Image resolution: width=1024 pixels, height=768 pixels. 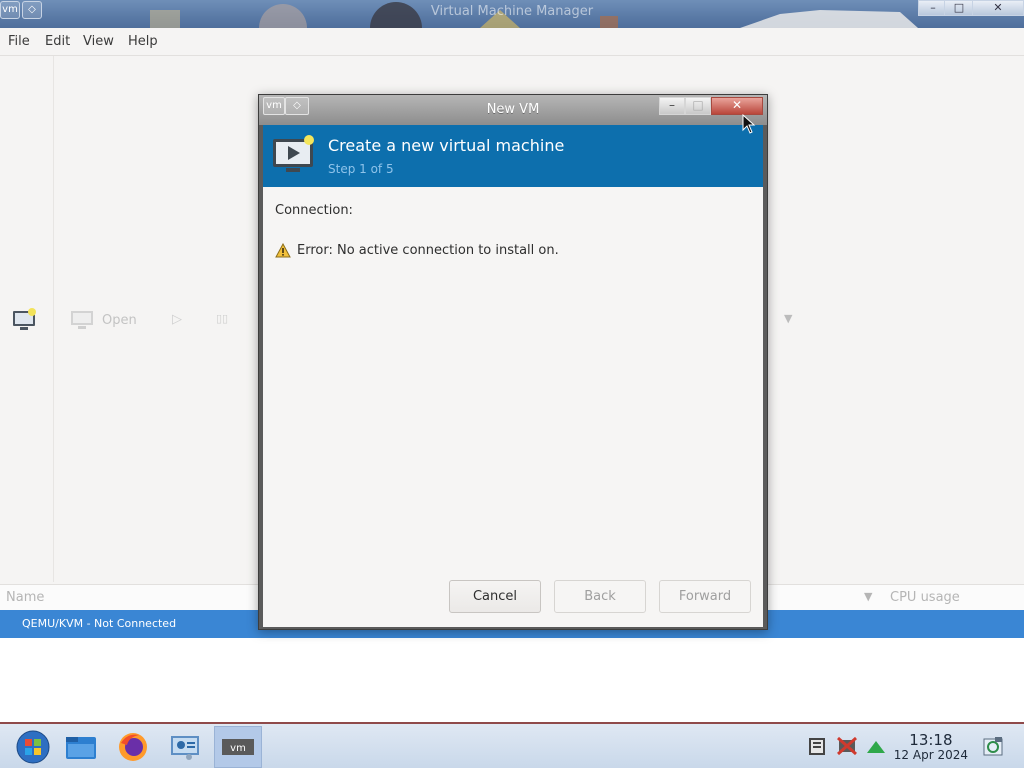 I want to click on firefox-taskbar-button, so click(x=133, y=747).